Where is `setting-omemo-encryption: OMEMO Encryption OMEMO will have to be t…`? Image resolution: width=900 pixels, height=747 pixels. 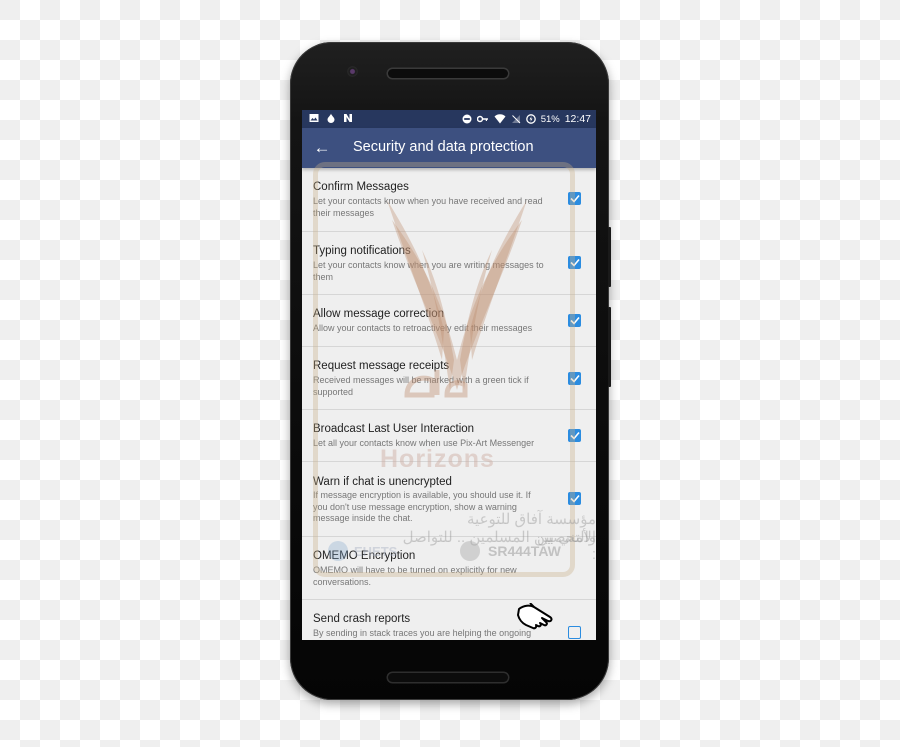 setting-omemo-encryption: OMEMO Encryption OMEMO will have to be t… is located at coordinates (449, 568).